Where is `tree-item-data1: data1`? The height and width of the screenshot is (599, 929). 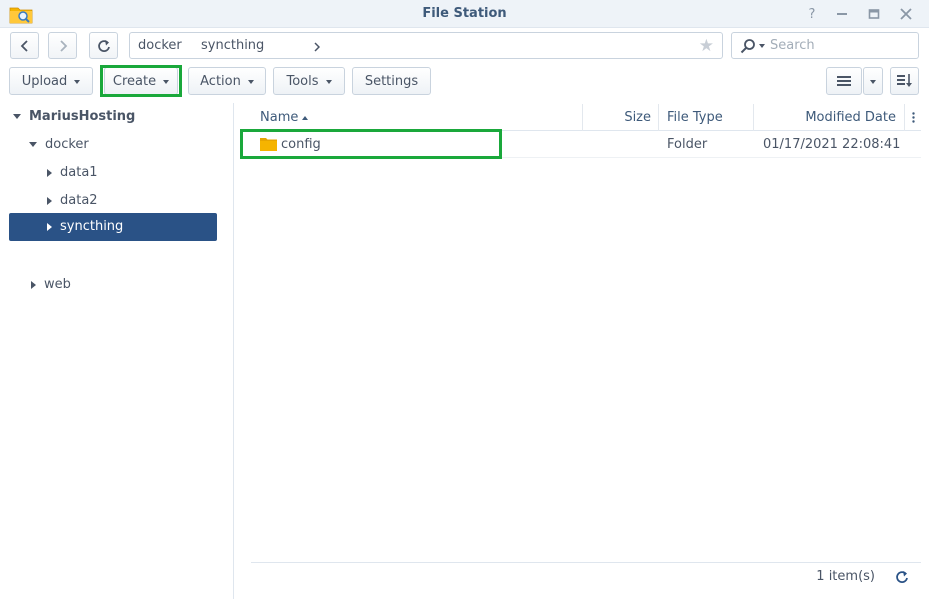
tree-item-data1: data1 is located at coordinates (72, 172).